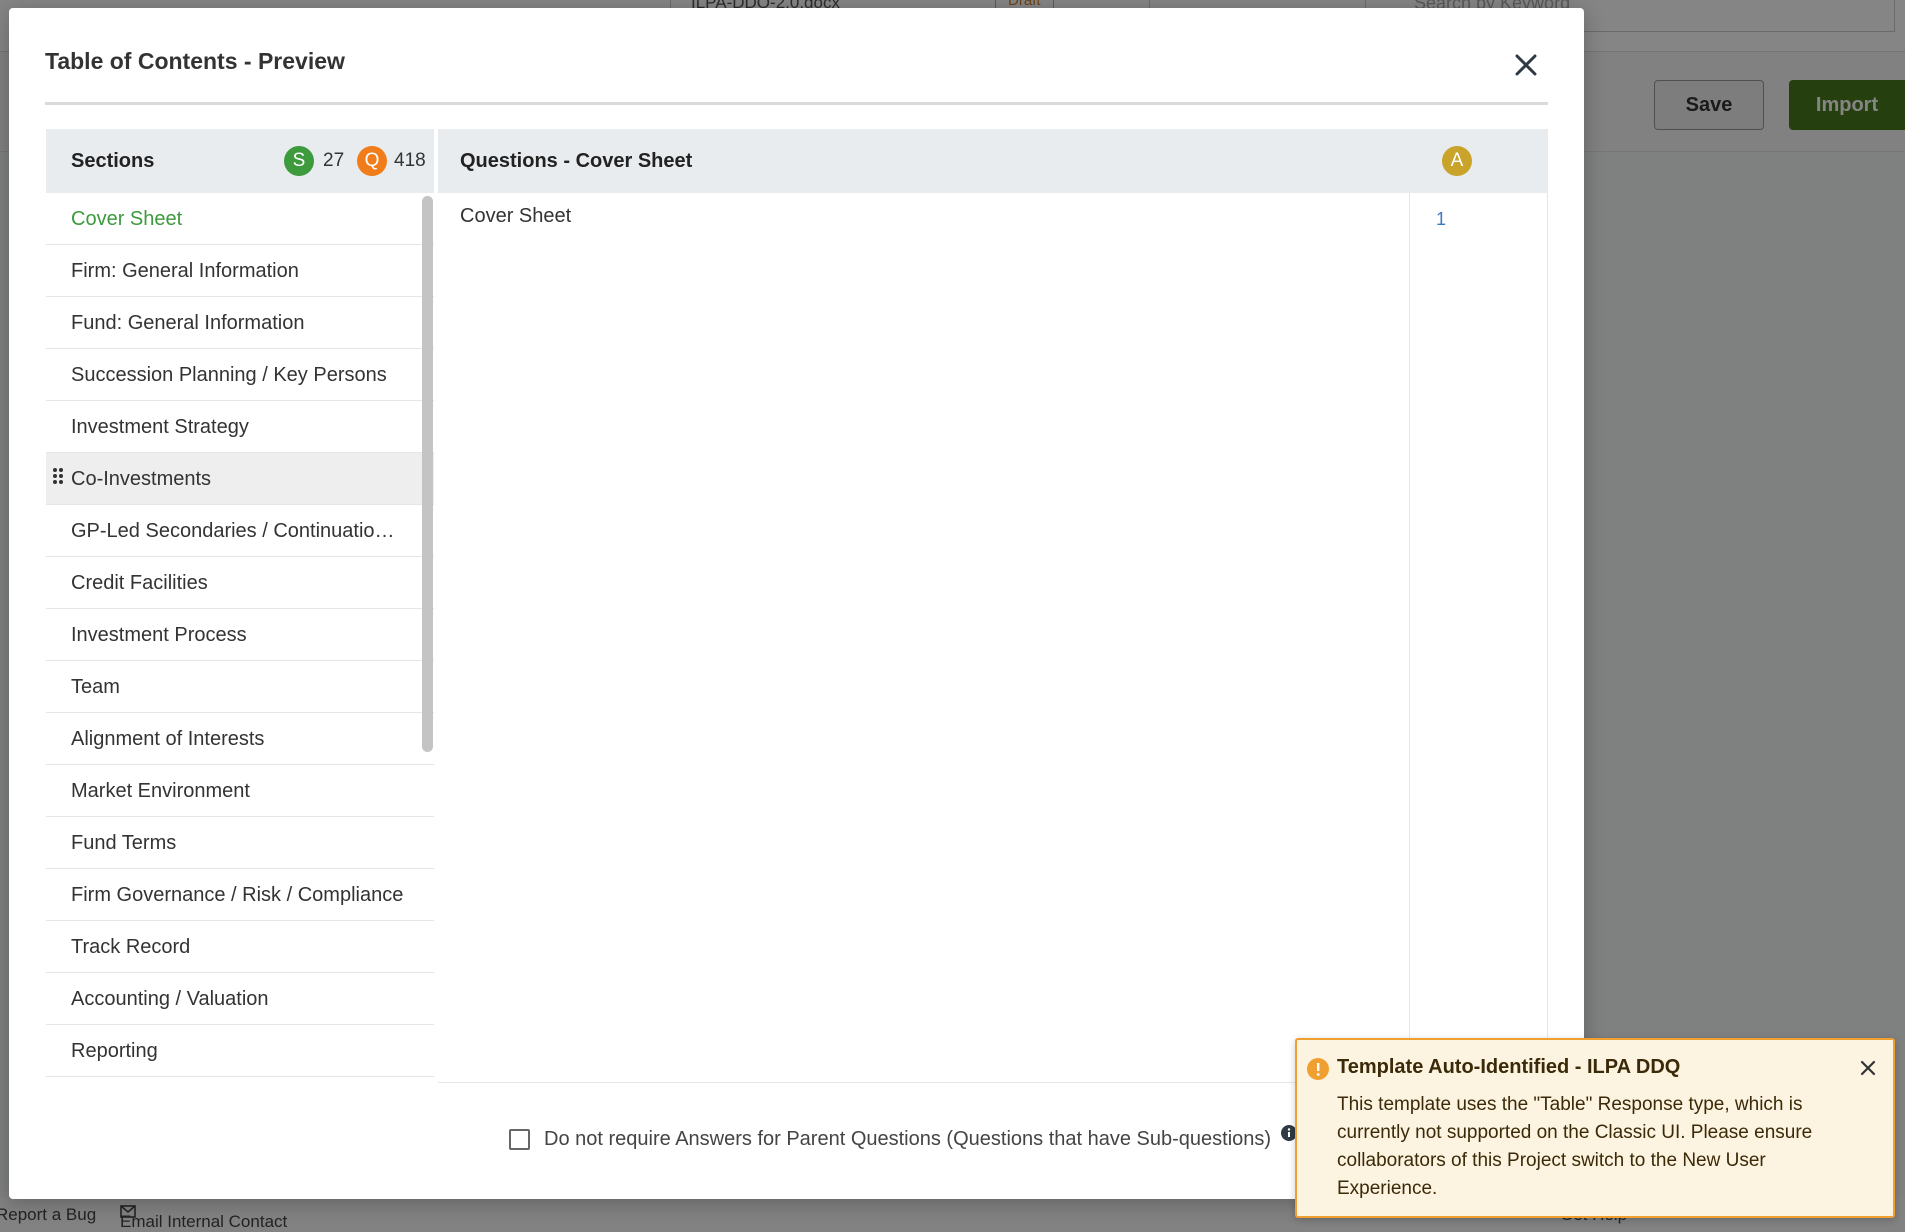 The height and width of the screenshot is (1232, 1905). I want to click on toast-title: Template Auto-Identified - ILPA DDQ, so click(1509, 1067).